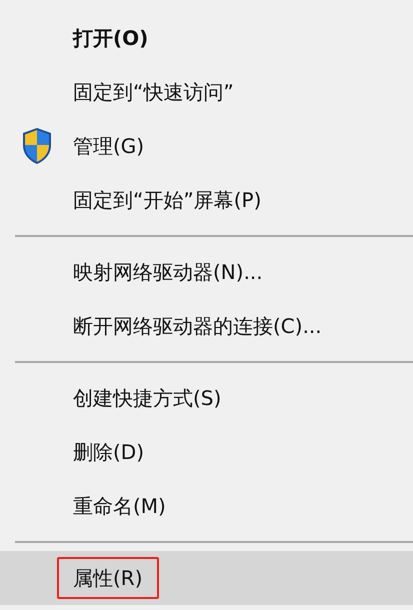 The height and width of the screenshot is (610, 413). What do you see at coordinates (167, 200) in the screenshot?
I see `menu-item-label: 固定到“开始”屏幕(P)` at bounding box center [167, 200].